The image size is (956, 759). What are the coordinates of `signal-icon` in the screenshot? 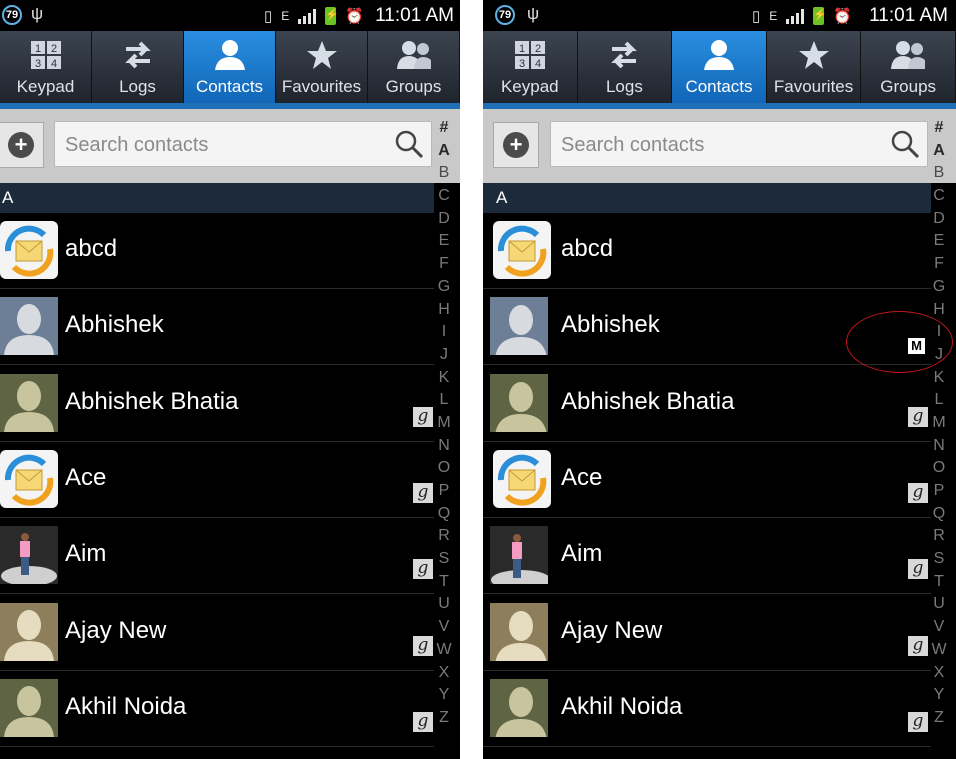 It's located at (795, 16).